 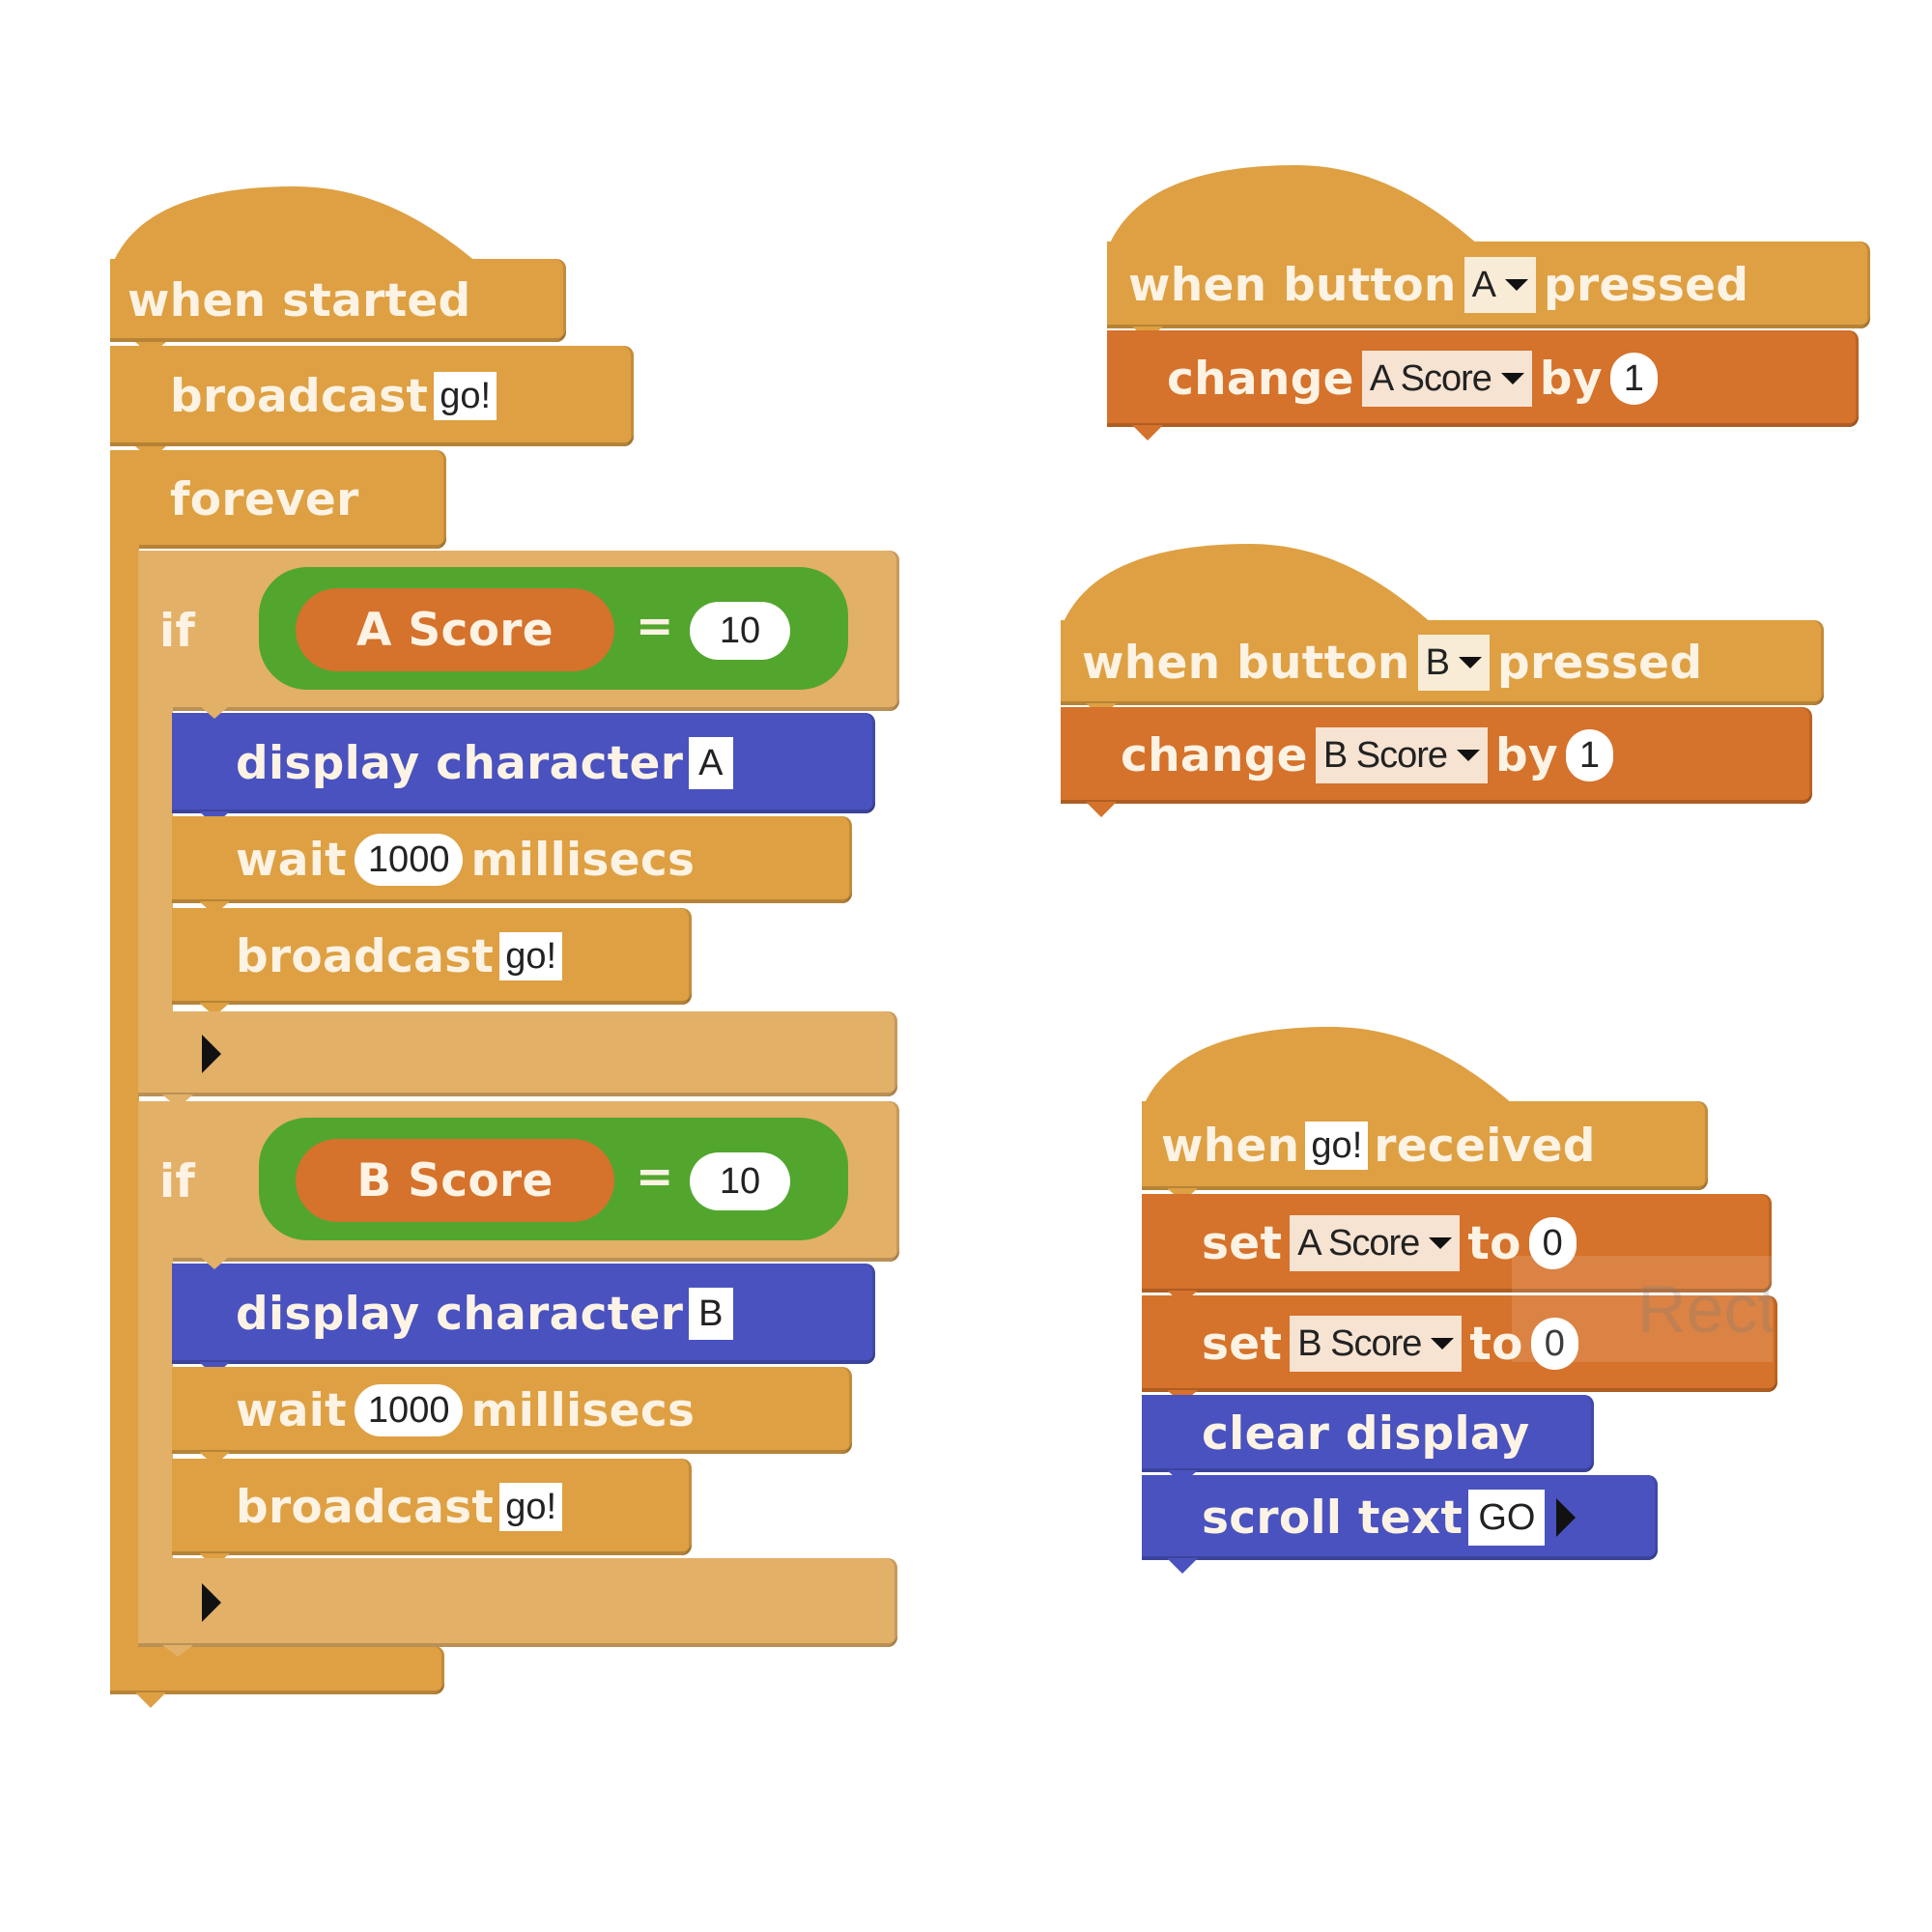 I want to click on wait-block-a: wait 1000 millisecs, so click(x=512, y=859).